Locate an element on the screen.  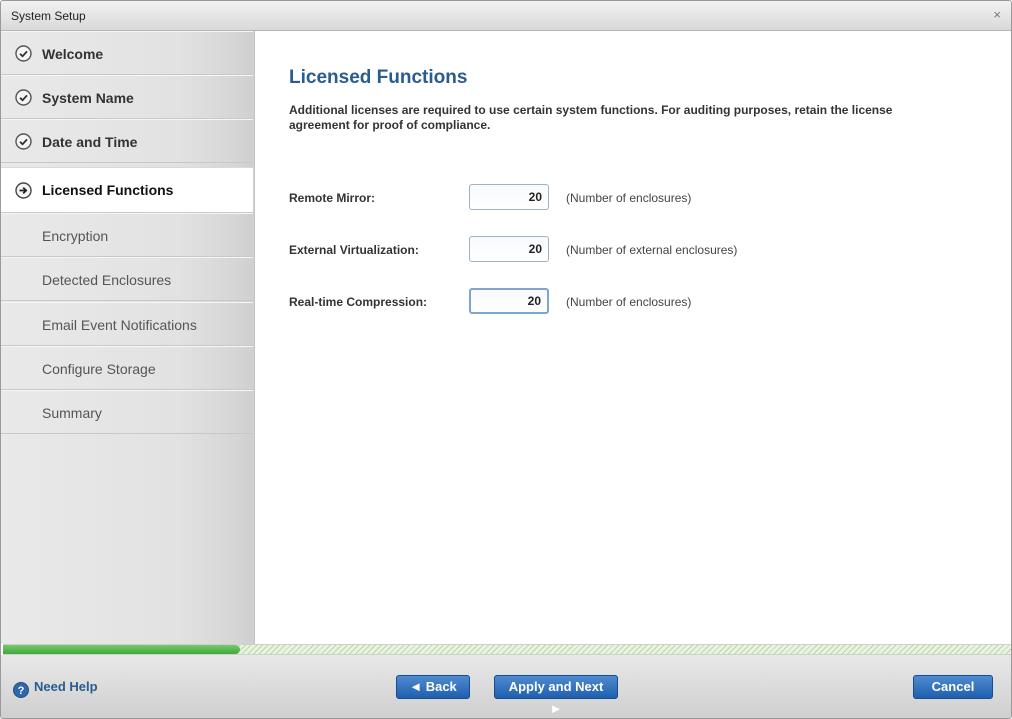
sidebar-item-system-name: System Name is located at coordinates (127, 97).